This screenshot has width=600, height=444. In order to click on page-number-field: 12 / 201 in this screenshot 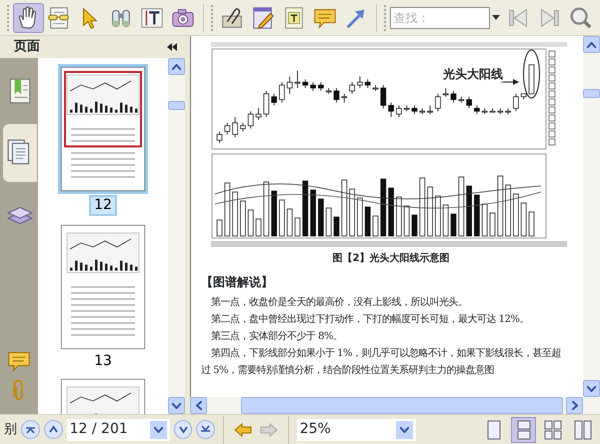, I will do `click(118, 429)`.